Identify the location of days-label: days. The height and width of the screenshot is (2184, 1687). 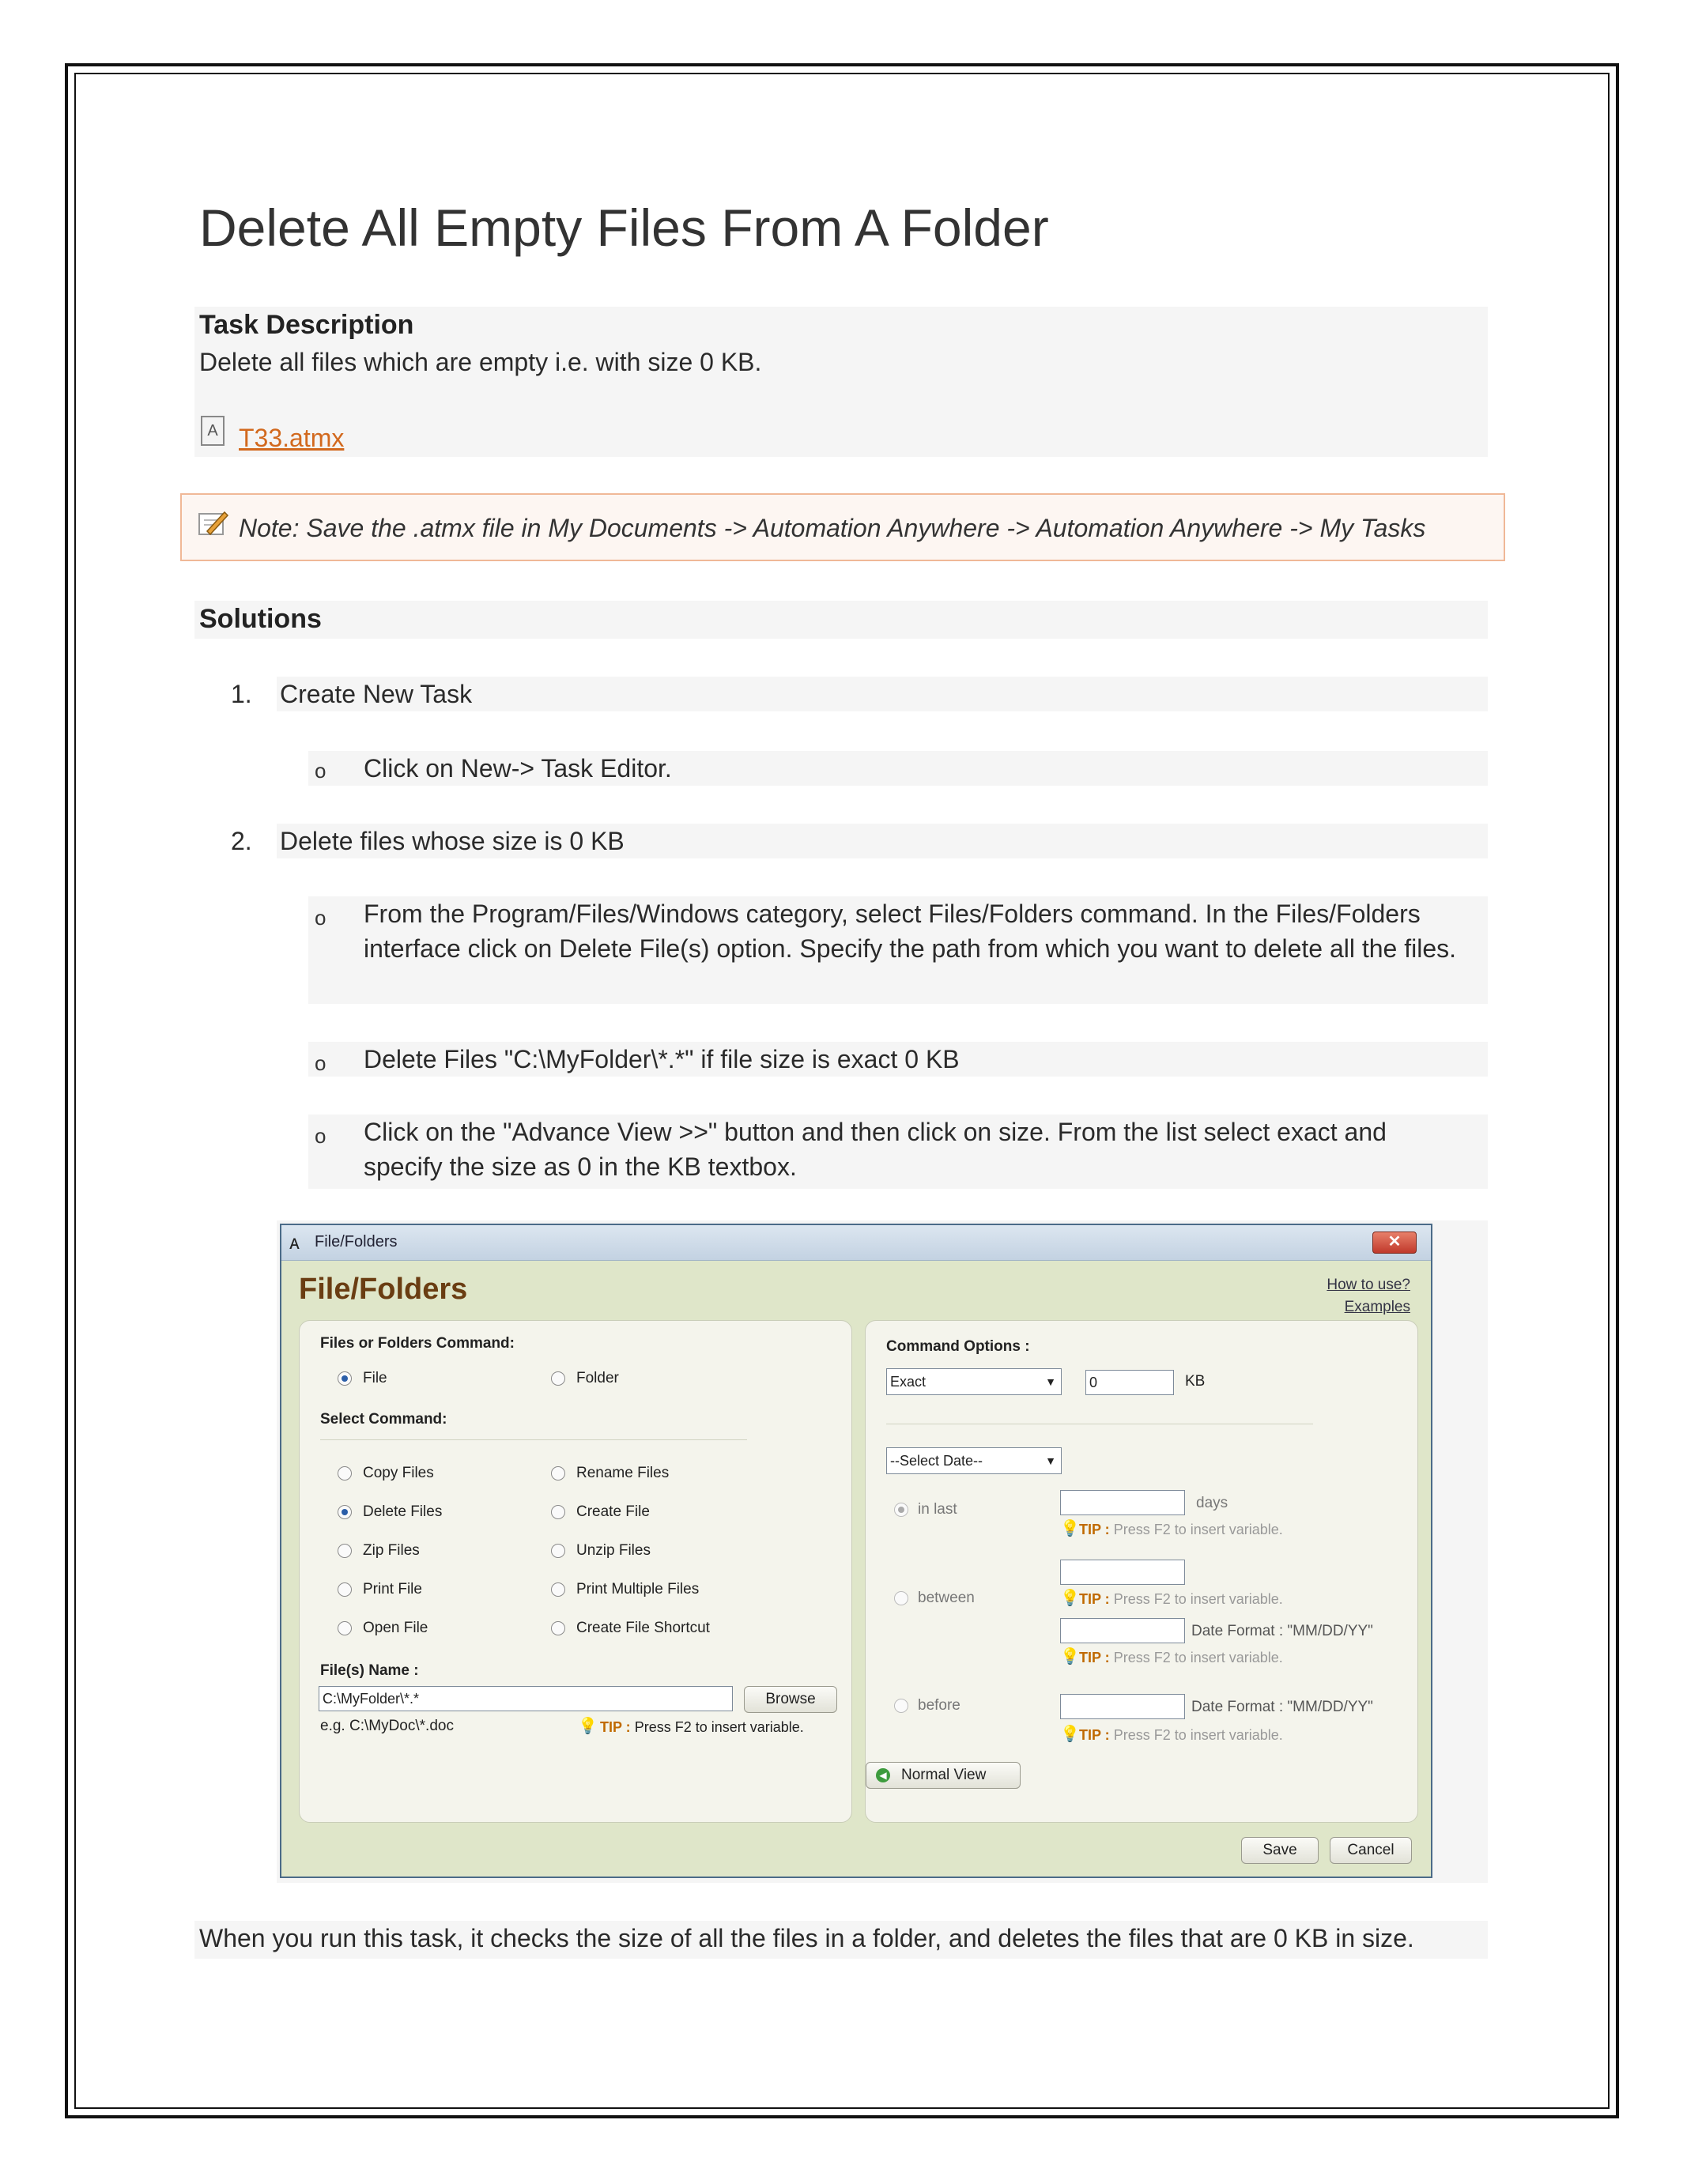
(1212, 1503).